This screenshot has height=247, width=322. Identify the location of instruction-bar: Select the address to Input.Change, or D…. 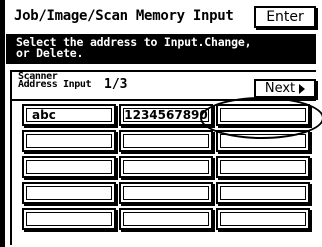
(161, 49).